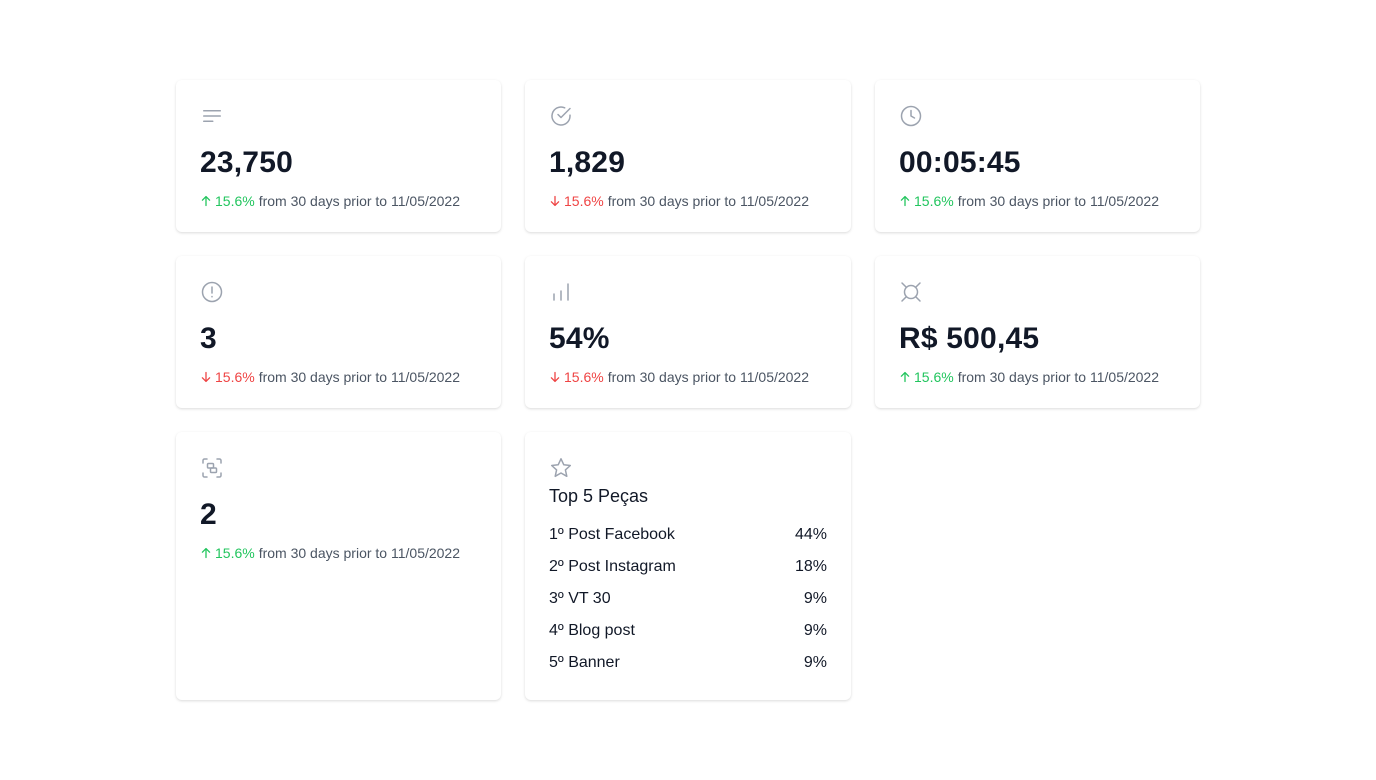 This screenshot has height=780, width=1376. What do you see at coordinates (338, 332) in the screenshot?
I see `stat-card-alerts: 3 15.6% from 30 days prior to 11/05/2022` at bounding box center [338, 332].